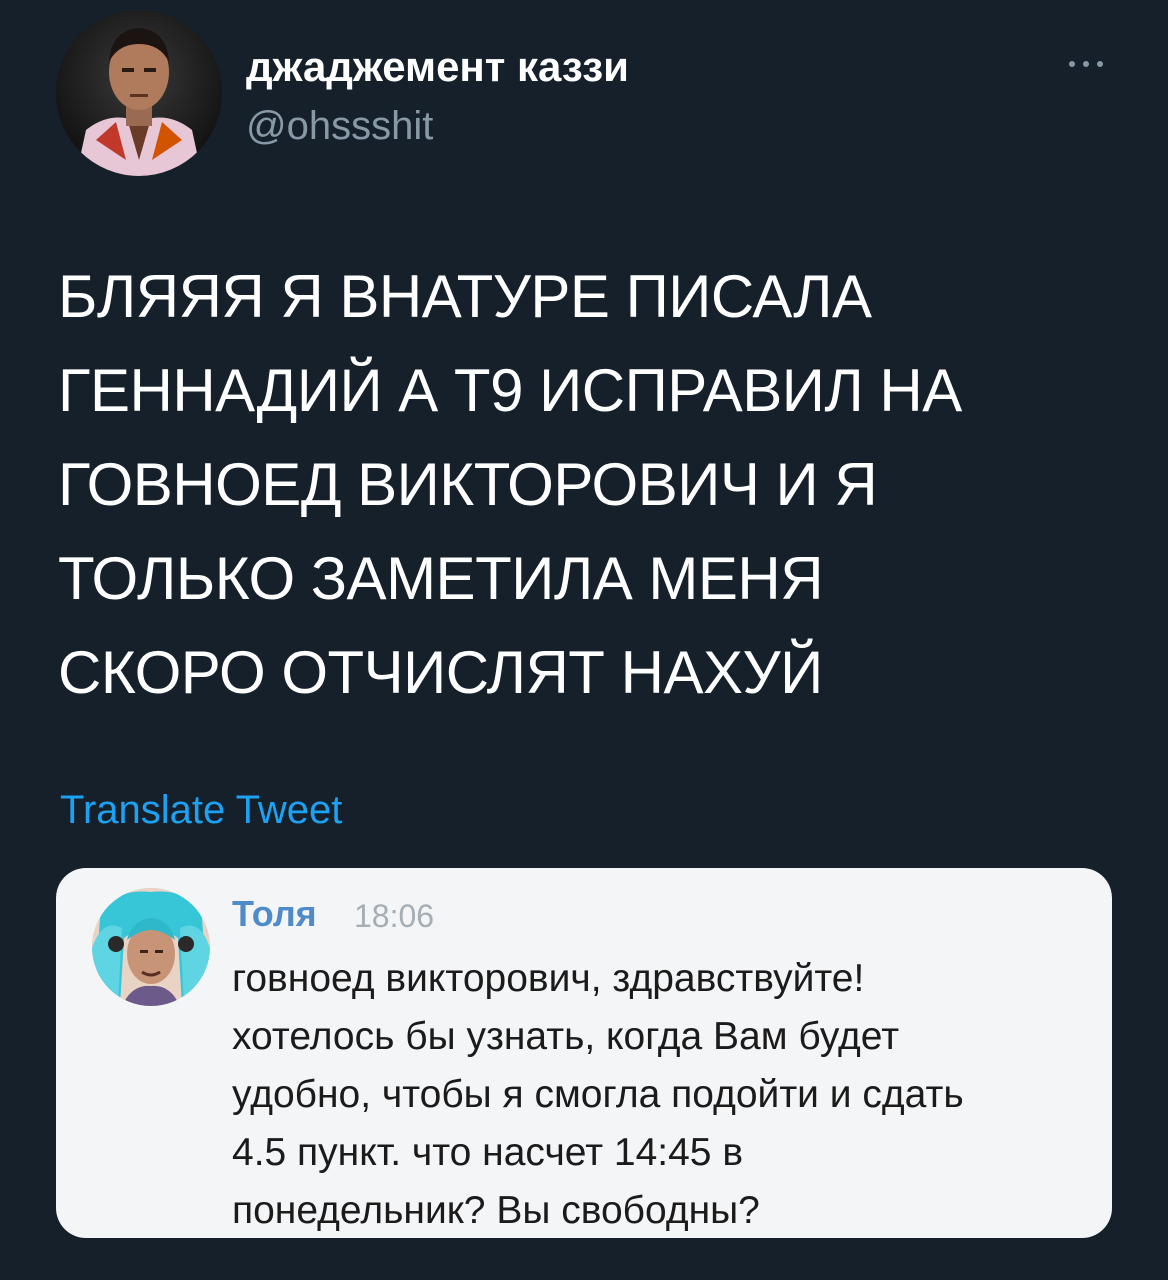 The height and width of the screenshot is (1280, 1168). What do you see at coordinates (201, 810) in the screenshot?
I see `translate-tweet-link: Translate Tweet` at bounding box center [201, 810].